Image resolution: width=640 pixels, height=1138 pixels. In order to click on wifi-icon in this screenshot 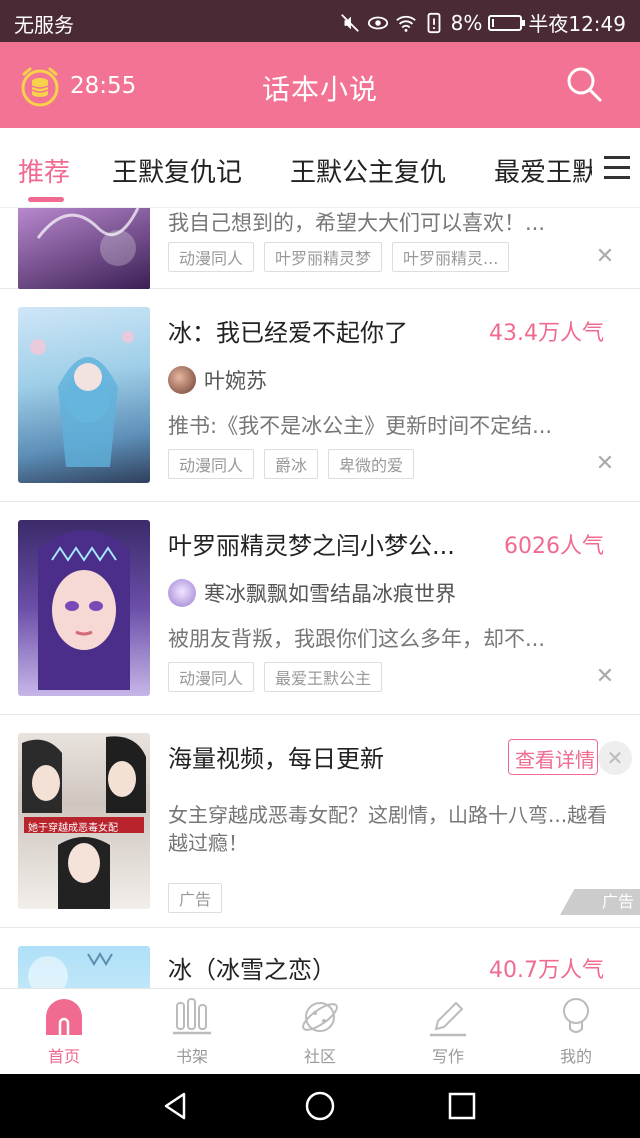, I will do `click(405, 23)`.